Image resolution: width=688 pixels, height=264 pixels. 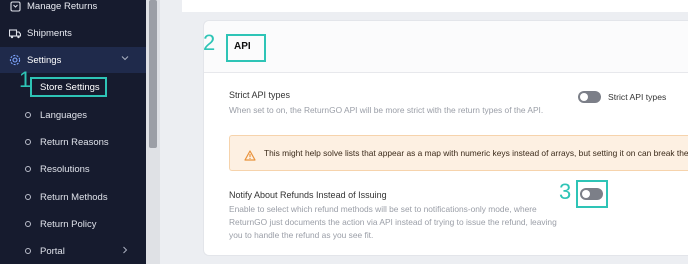 I want to click on section-title: API, so click(x=242, y=46).